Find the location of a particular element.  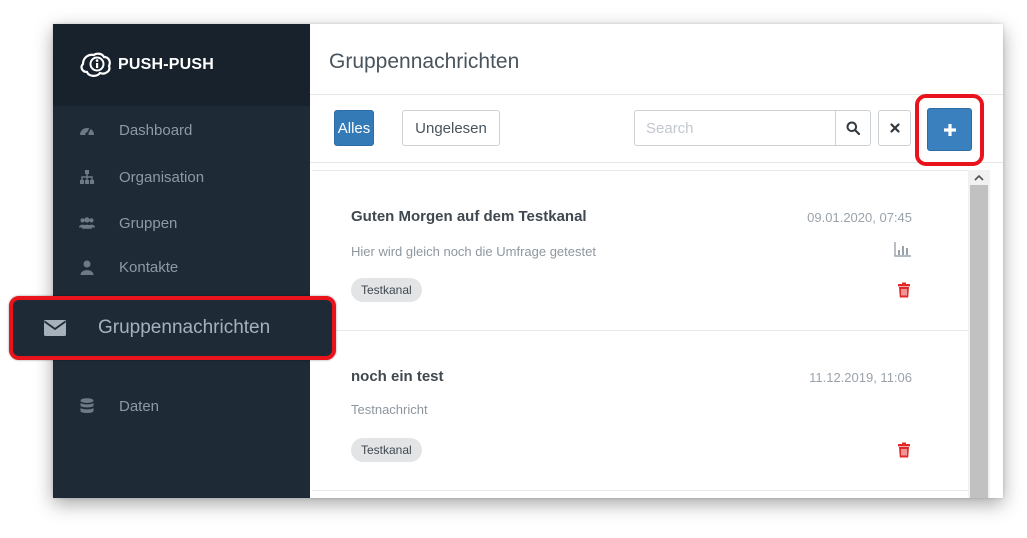

users-icon is located at coordinates (87, 223).